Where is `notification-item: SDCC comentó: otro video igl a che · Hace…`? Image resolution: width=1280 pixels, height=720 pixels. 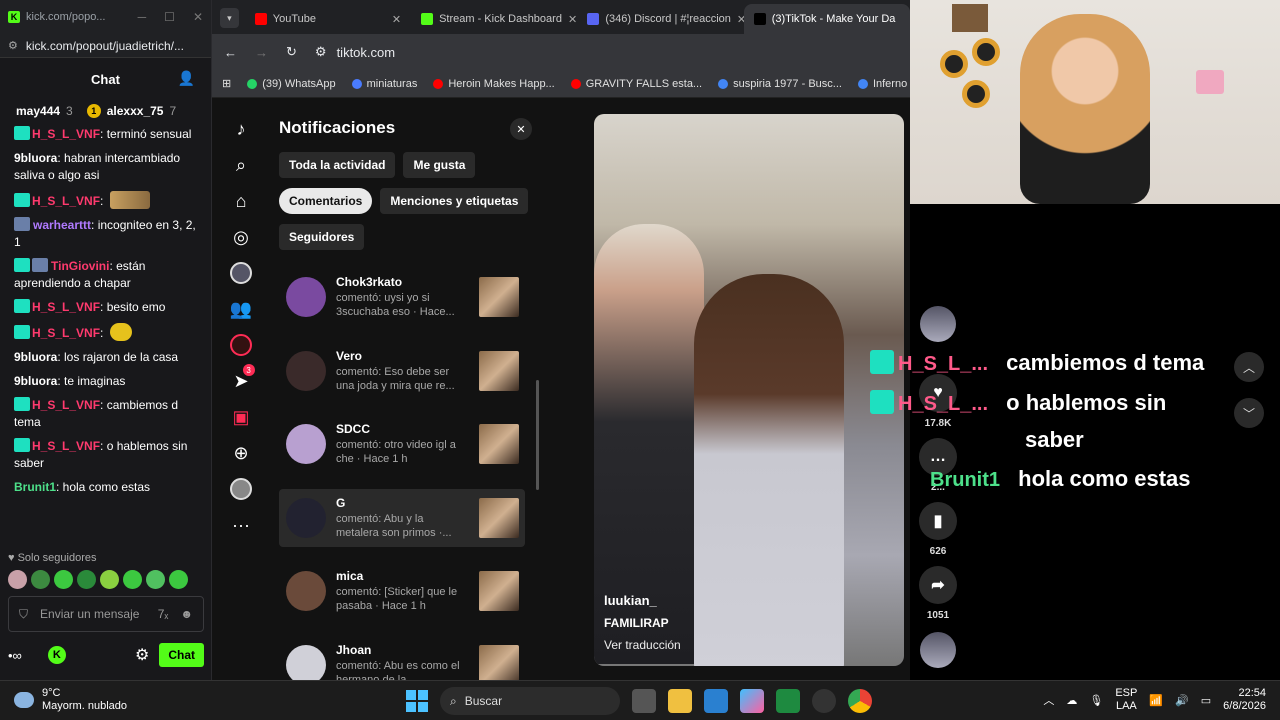
notification-item: SDCC comentó: otro video igl a che · Hace… is located at coordinates (402, 444).